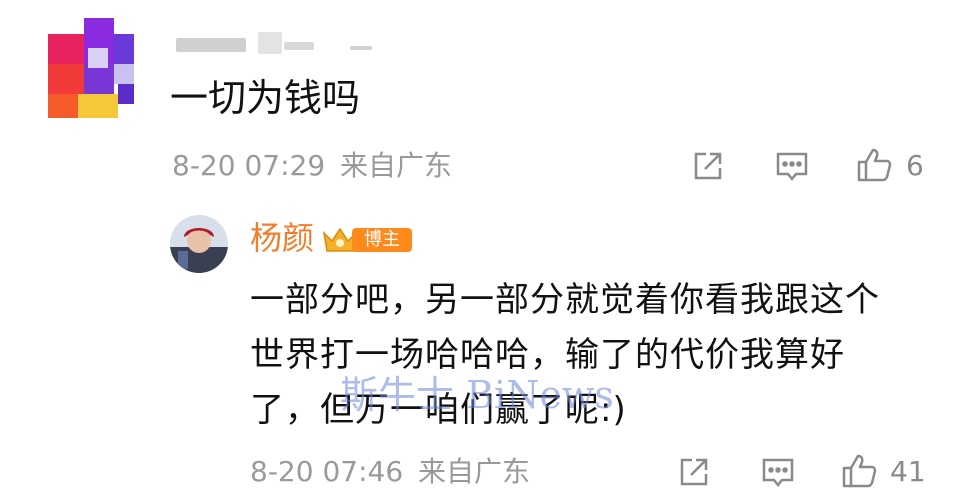  I want to click on blogger-badge: 博主, so click(367, 241).